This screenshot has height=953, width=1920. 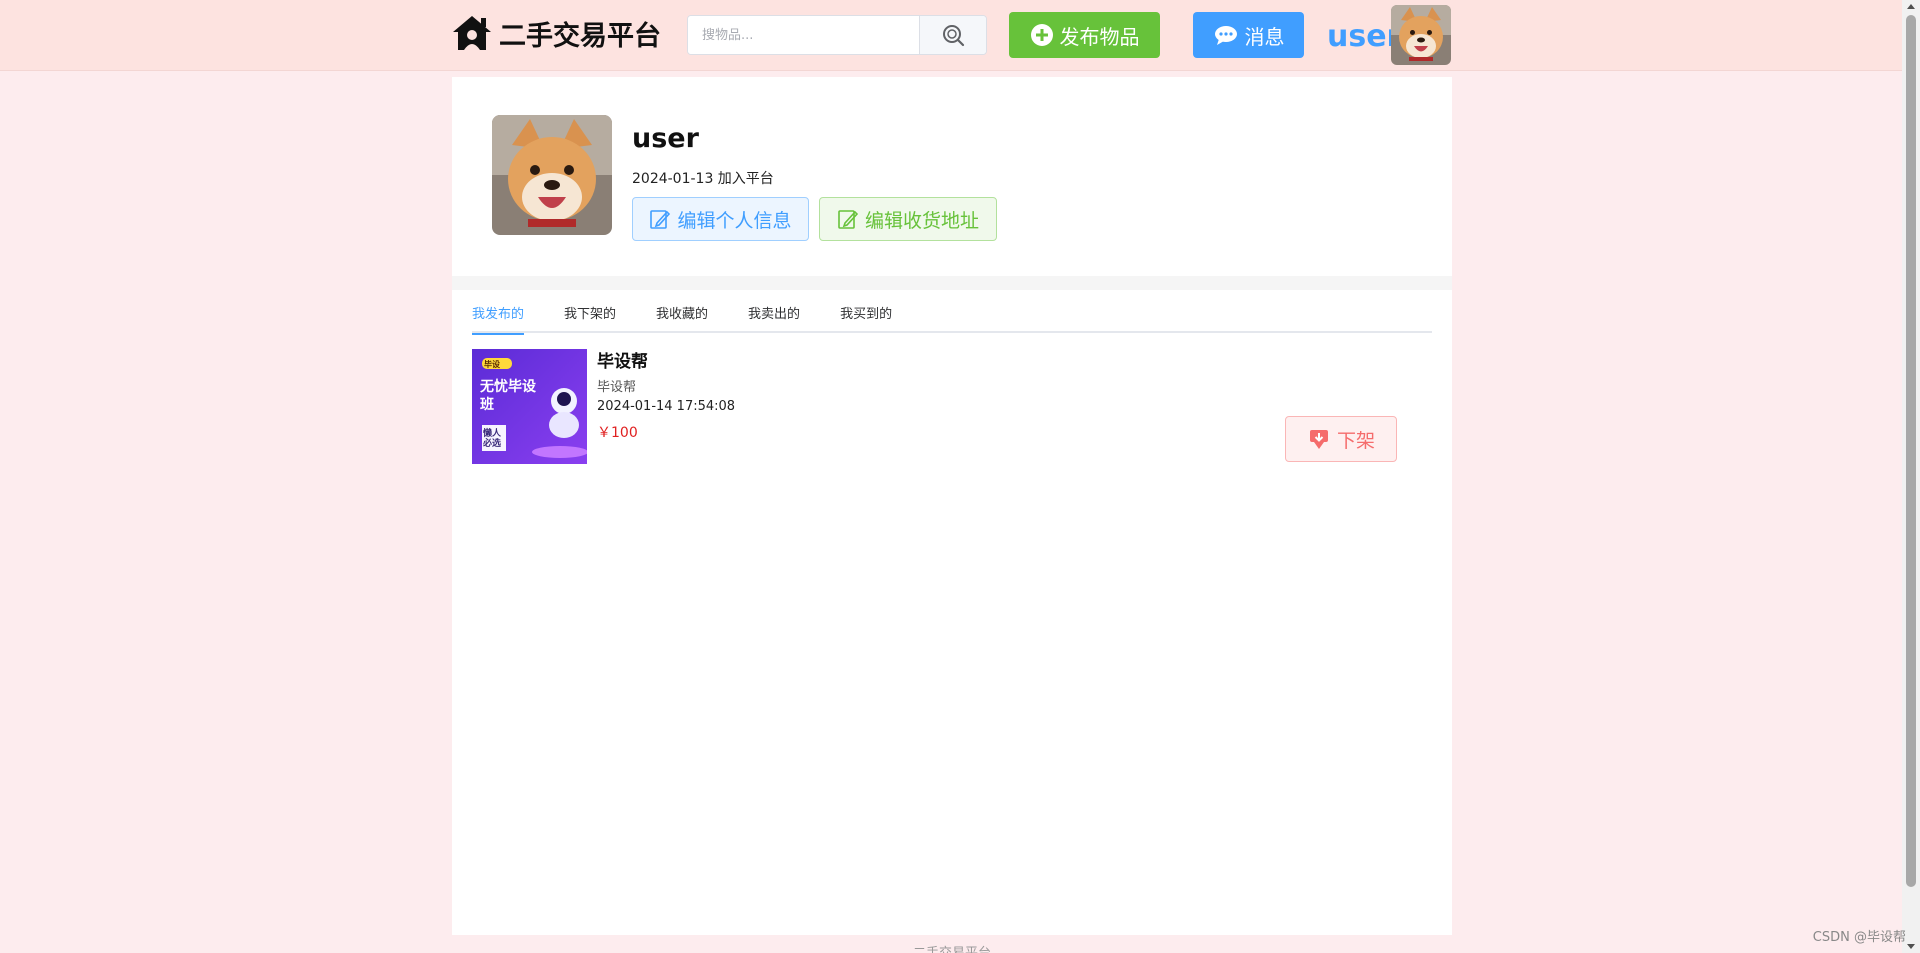 I want to click on logo-text: 二手交易平台, so click(x=580, y=36).